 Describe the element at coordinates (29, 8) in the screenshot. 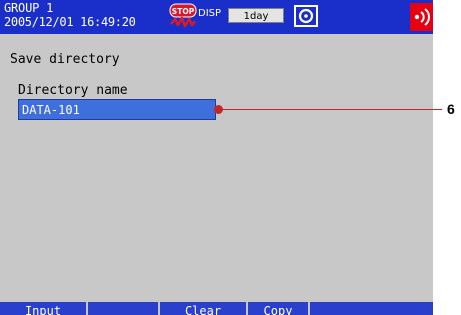

I see `group-name: GROUP 1` at that location.